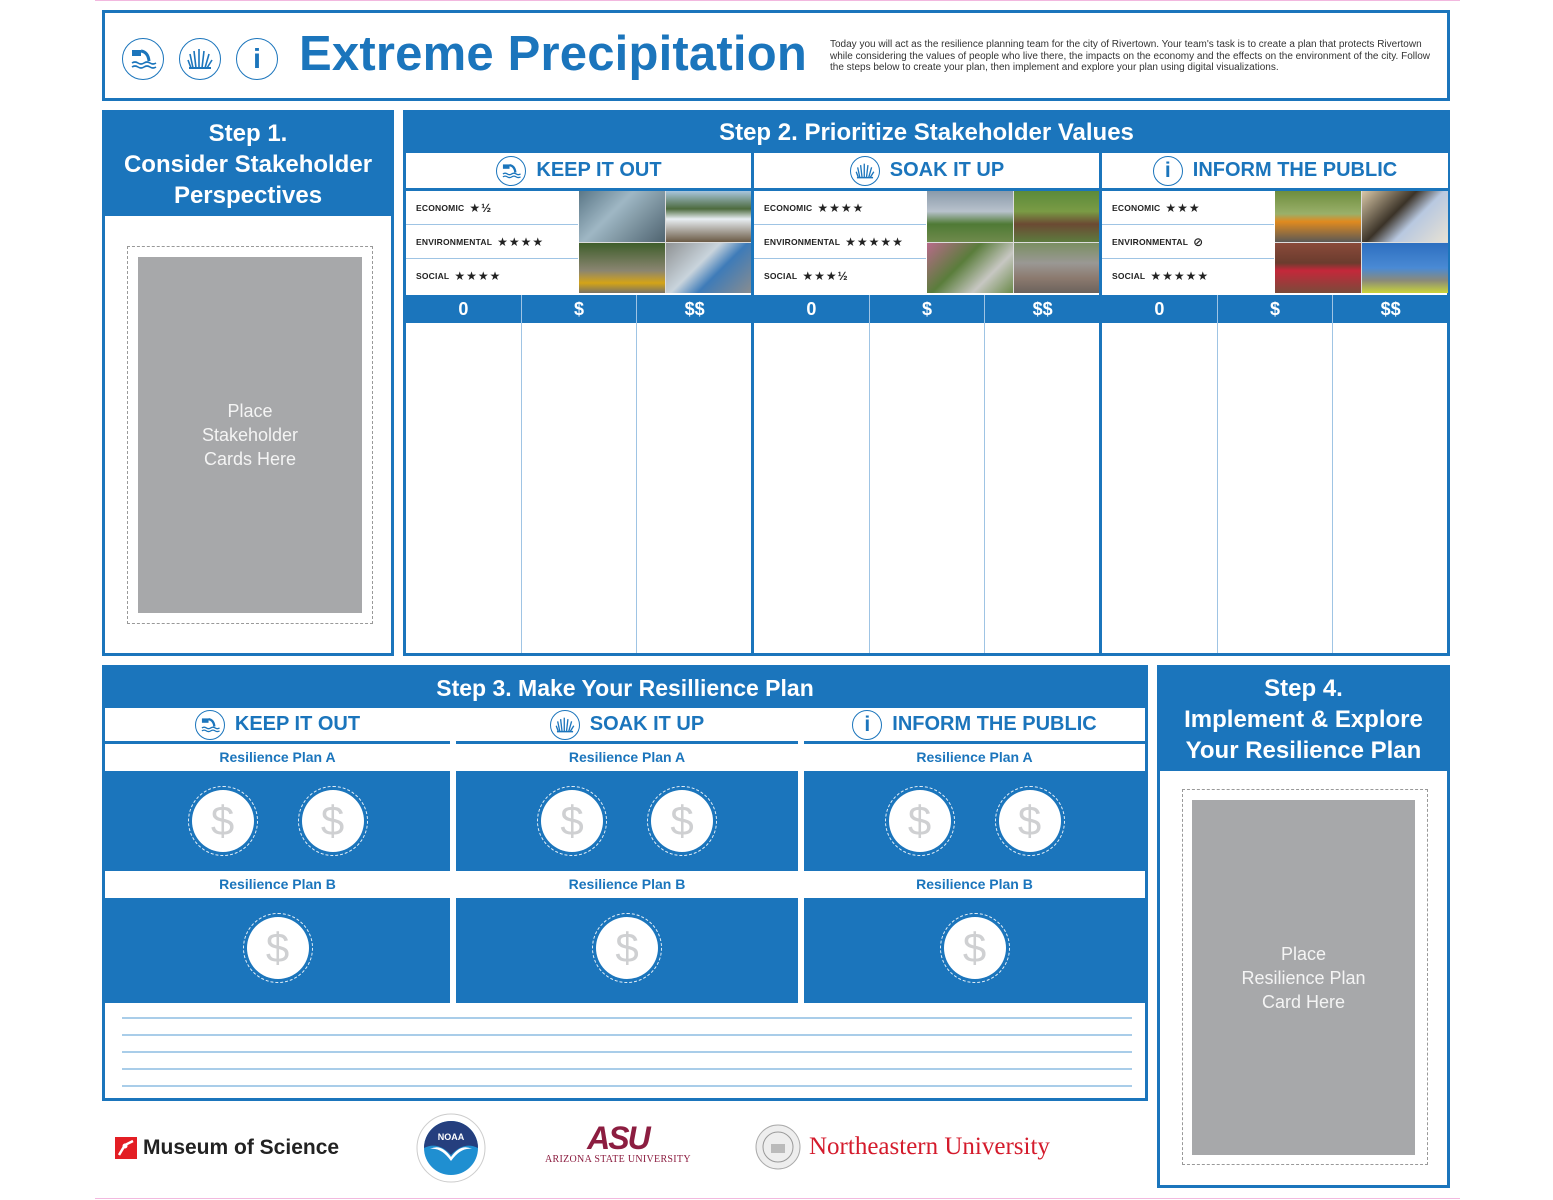 This screenshot has width=1553, height=1200. I want to click on permeable-pavement-photo, so click(1057, 267).